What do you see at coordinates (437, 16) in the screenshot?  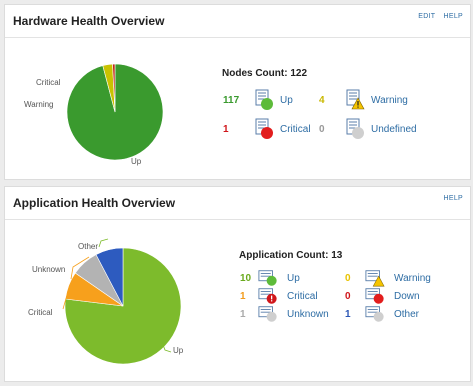 I see `panel-links: EDIT HELP` at bounding box center [437, 16].